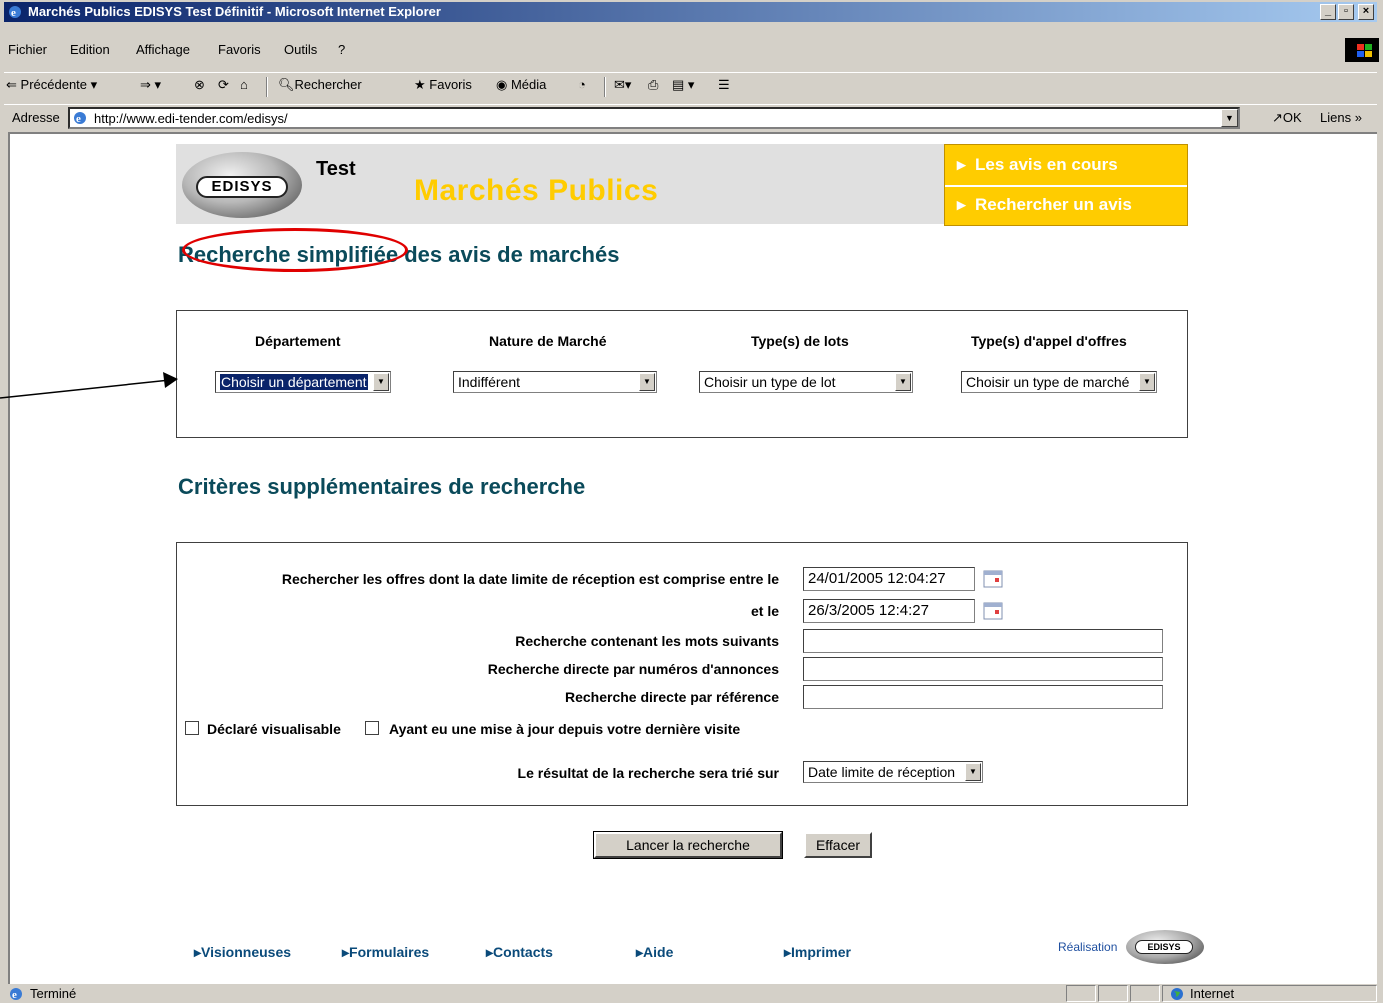 The width and height of the screenshot is (1383, 1003). I want to click on media-button: ◉ Média, so click(521, 85).